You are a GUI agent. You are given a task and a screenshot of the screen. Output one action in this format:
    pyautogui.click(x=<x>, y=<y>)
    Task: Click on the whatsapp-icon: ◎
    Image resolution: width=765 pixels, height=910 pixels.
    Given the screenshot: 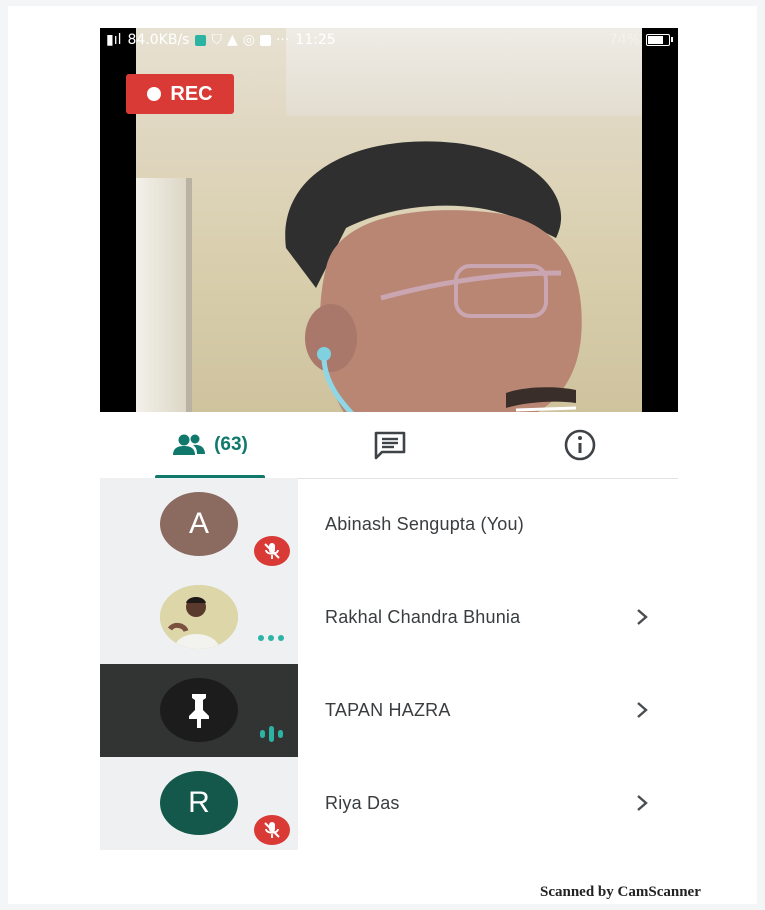 What is the action you would take?
    pyautogui.click(x=248, y=40)
    